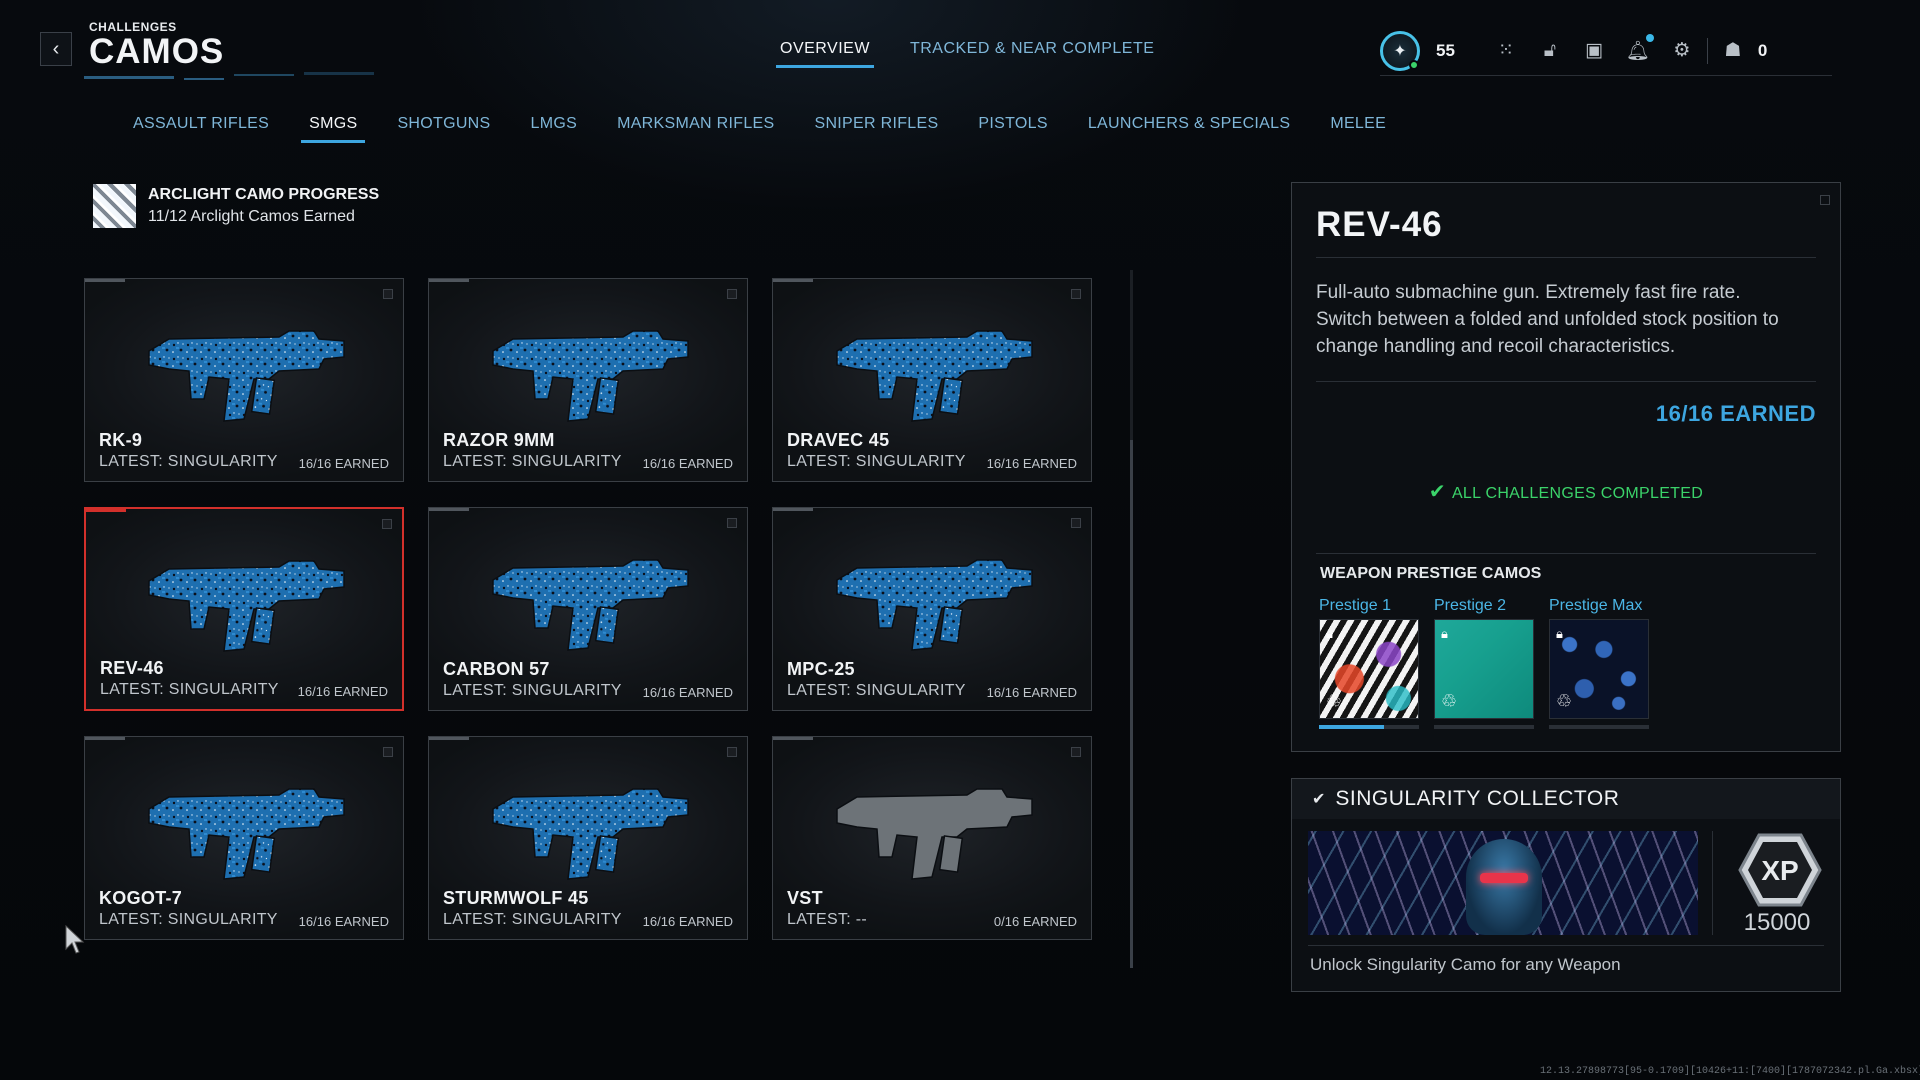 The image size is (1920, 1080). I want to click on party-icon: ☗, so click(1733, 51).